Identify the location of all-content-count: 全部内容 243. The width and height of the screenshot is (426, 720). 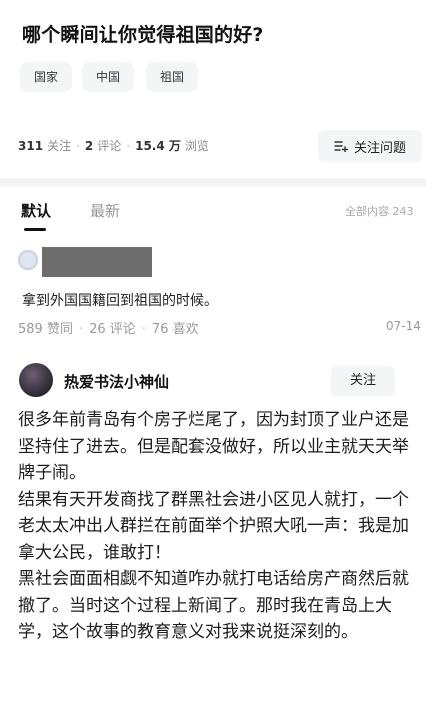
(379, 211).